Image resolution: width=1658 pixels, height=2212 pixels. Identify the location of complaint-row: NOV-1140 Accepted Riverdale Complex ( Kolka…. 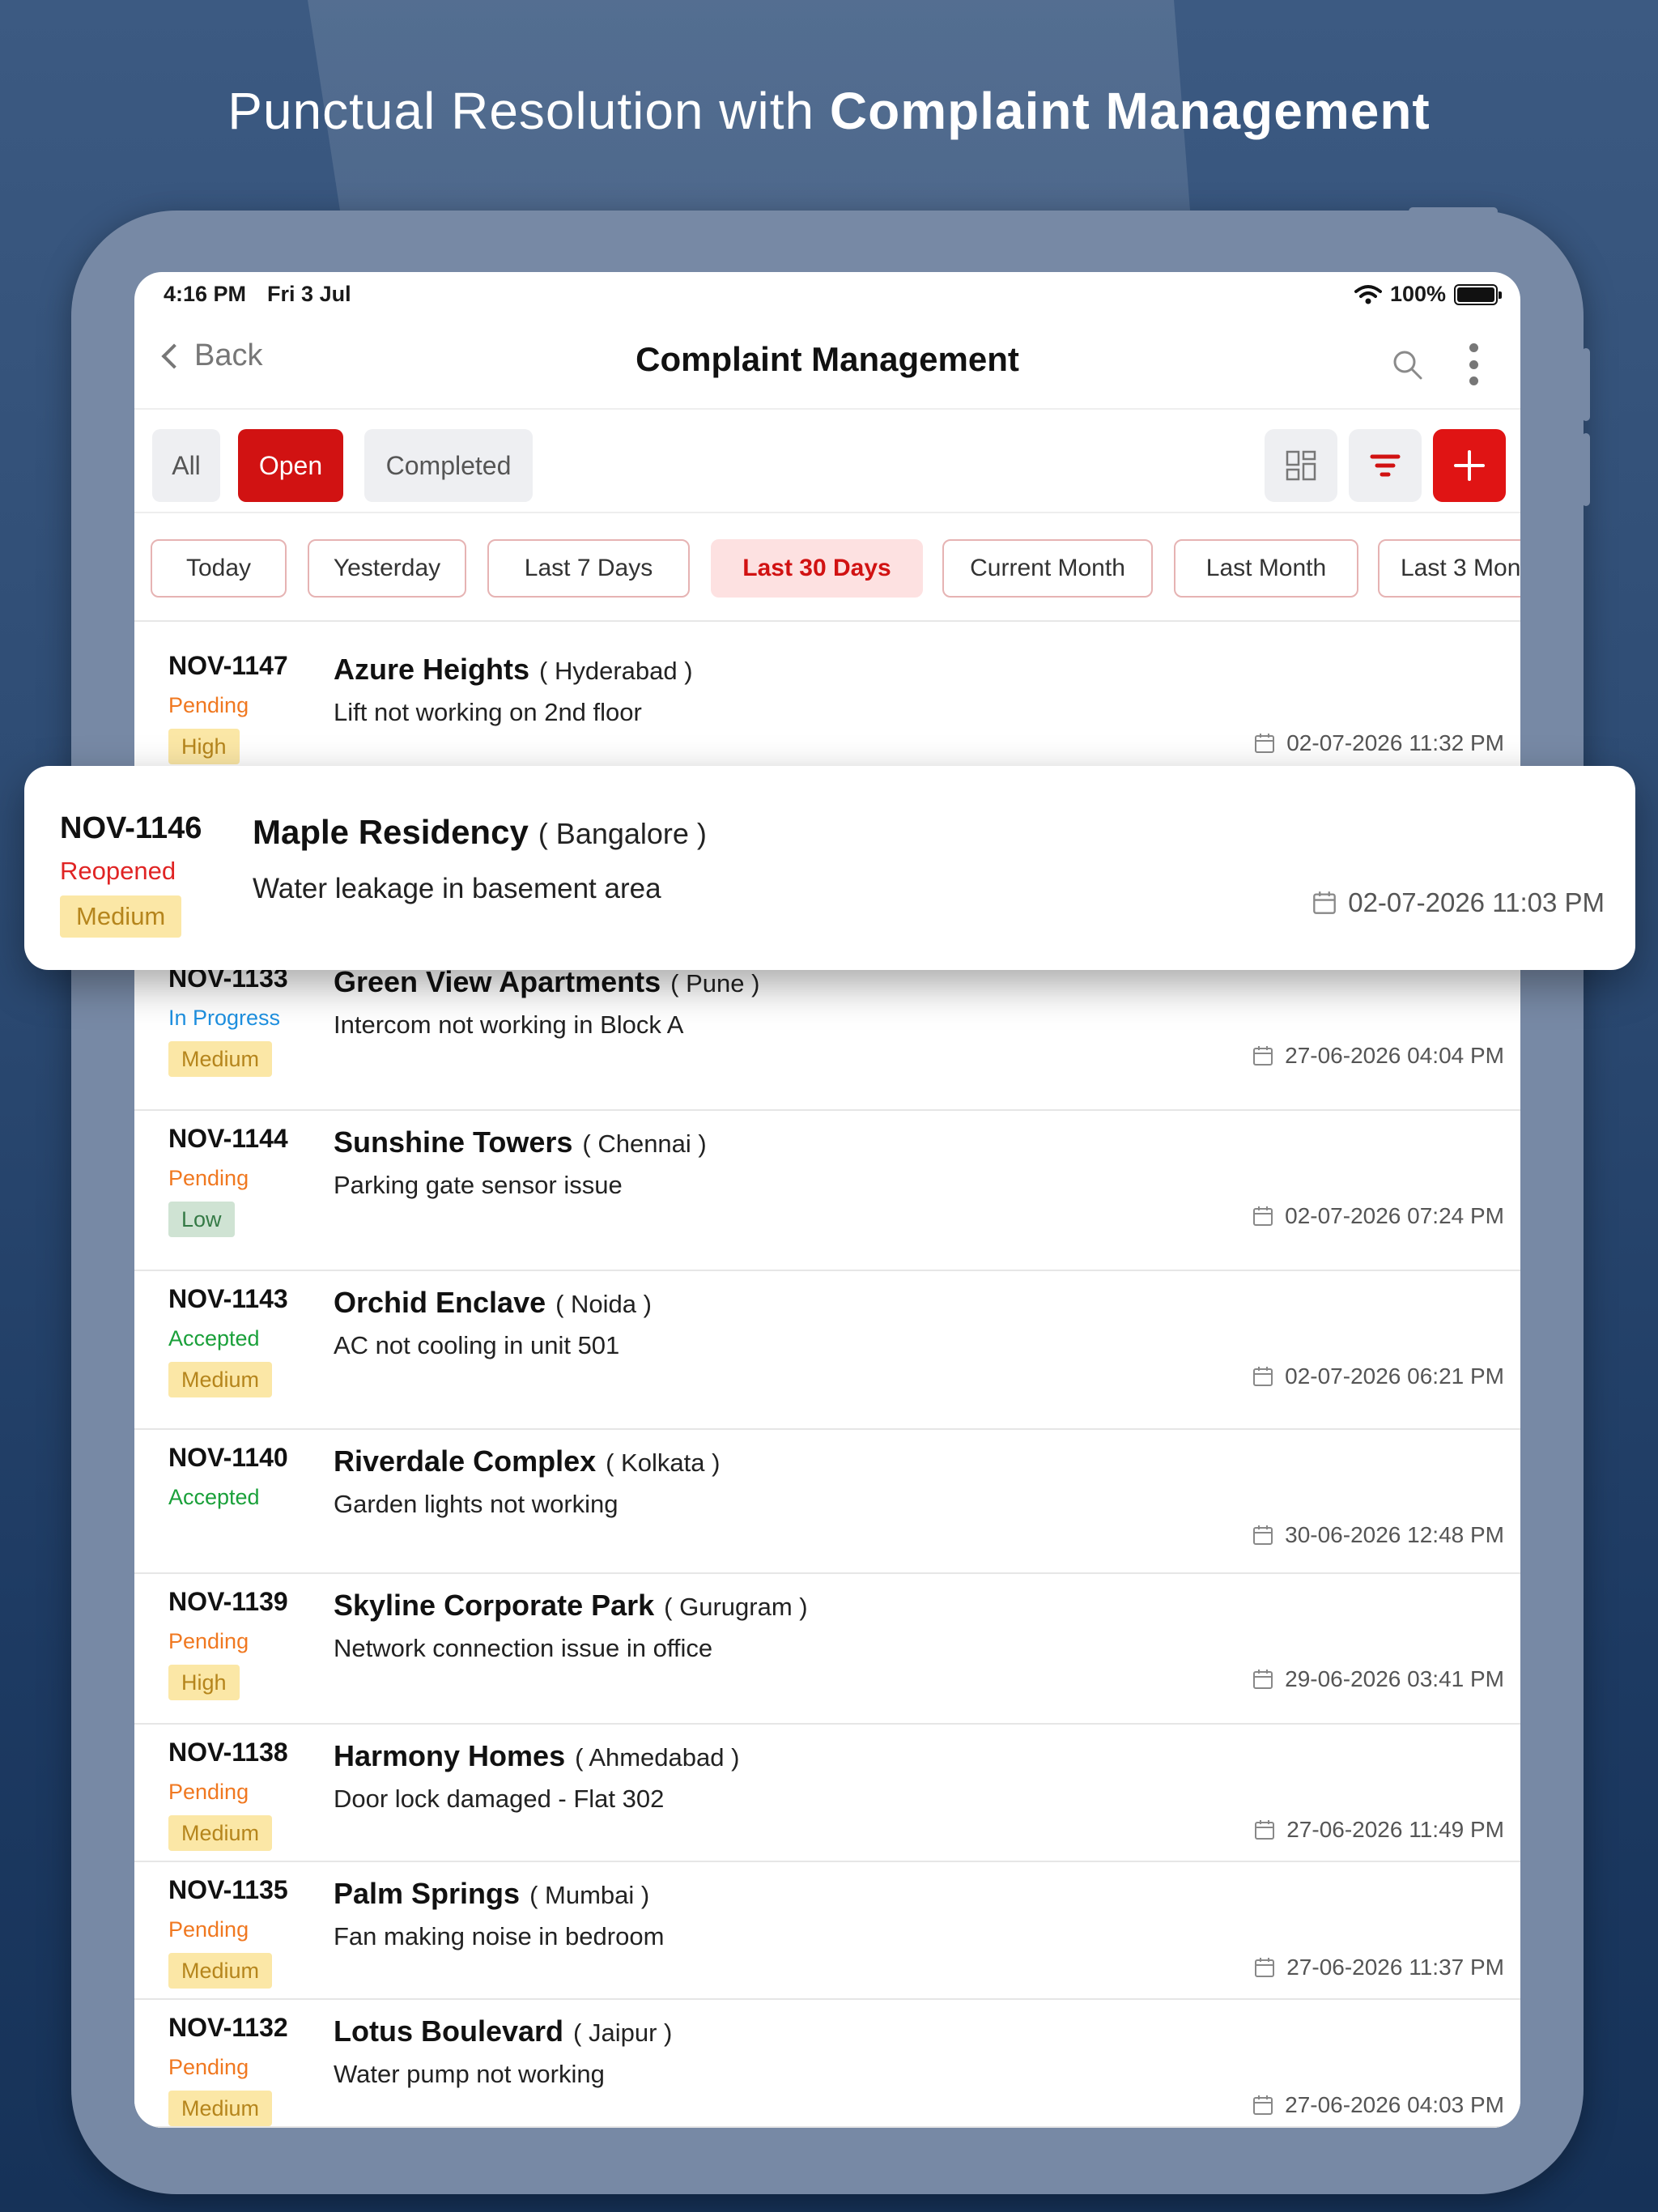
(827, 1502).